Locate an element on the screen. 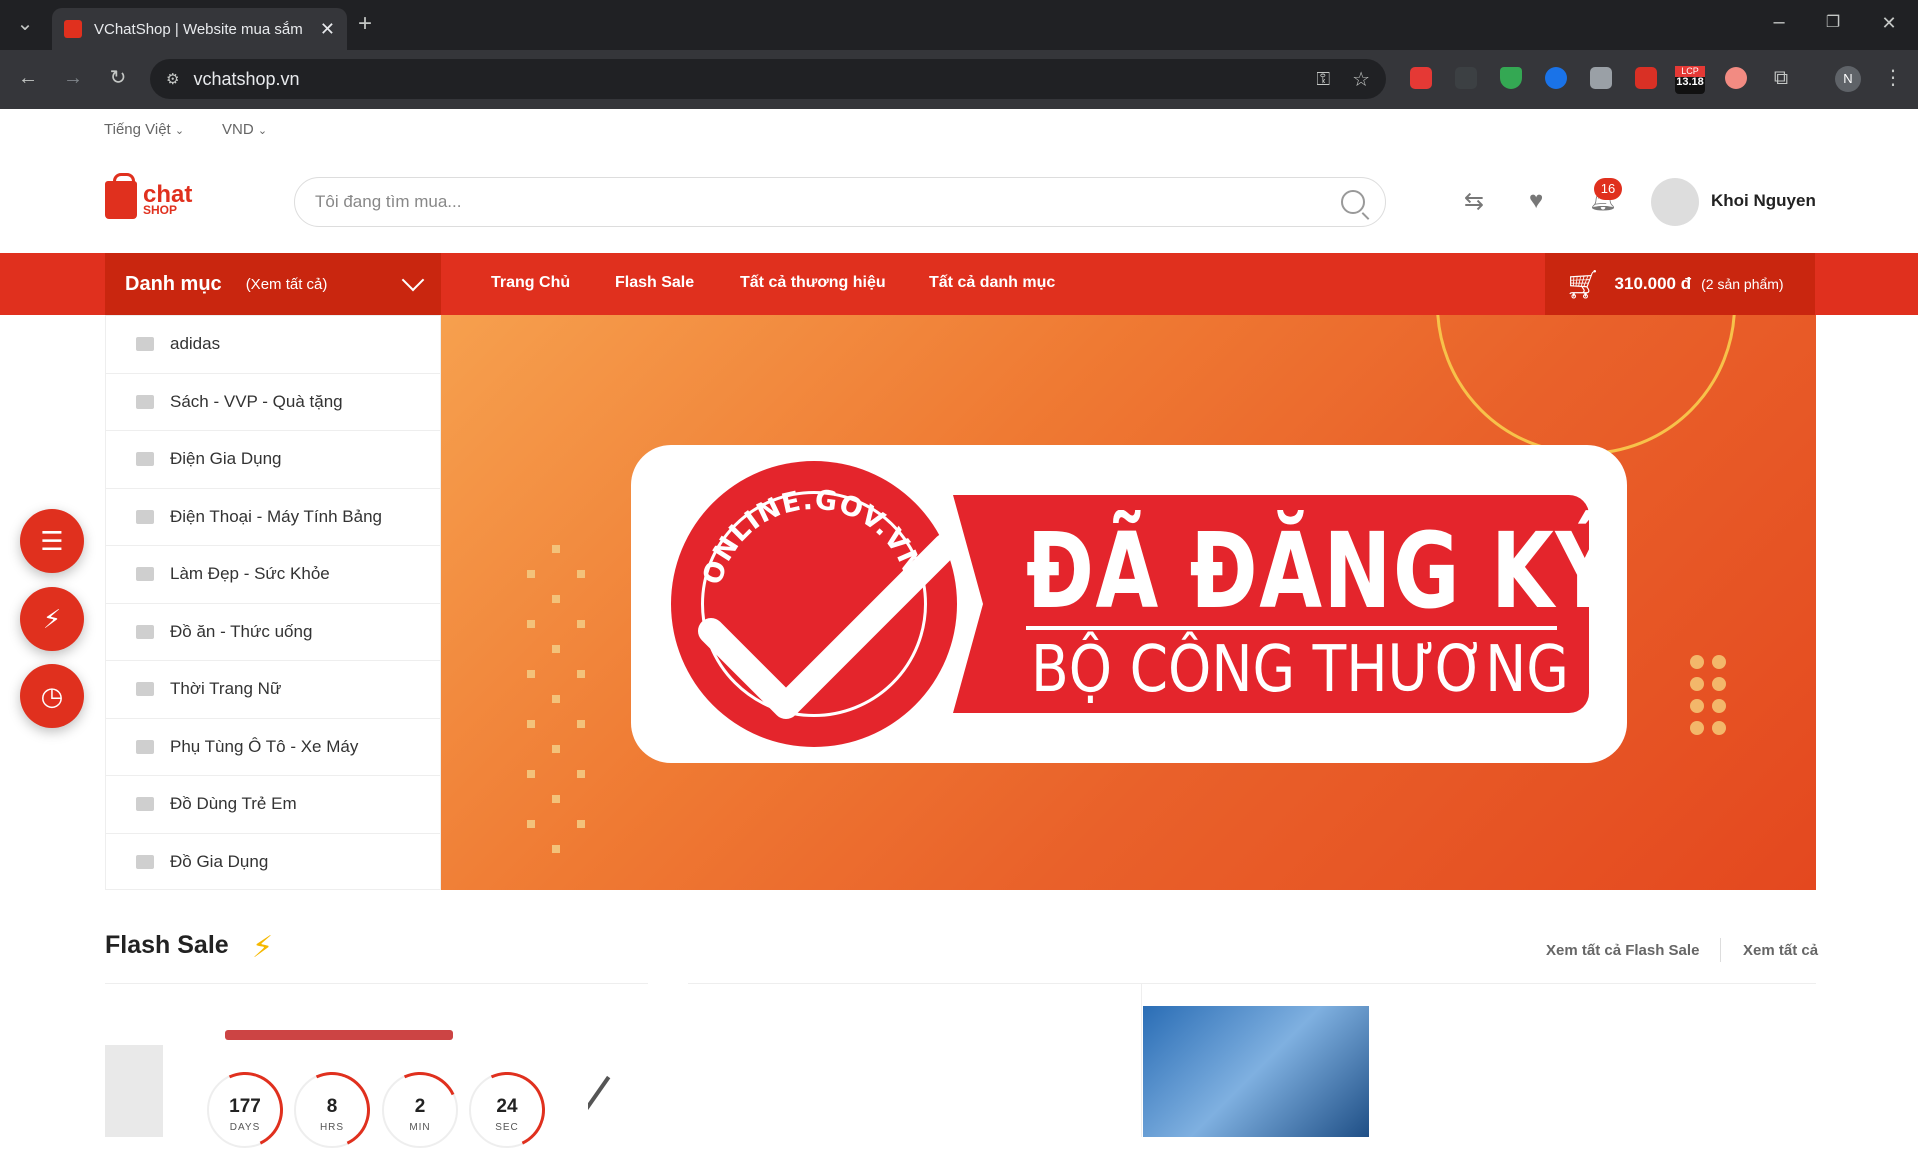  extension-lcp-icon: LCP 13.18 is located at coordinates (1690, 80).